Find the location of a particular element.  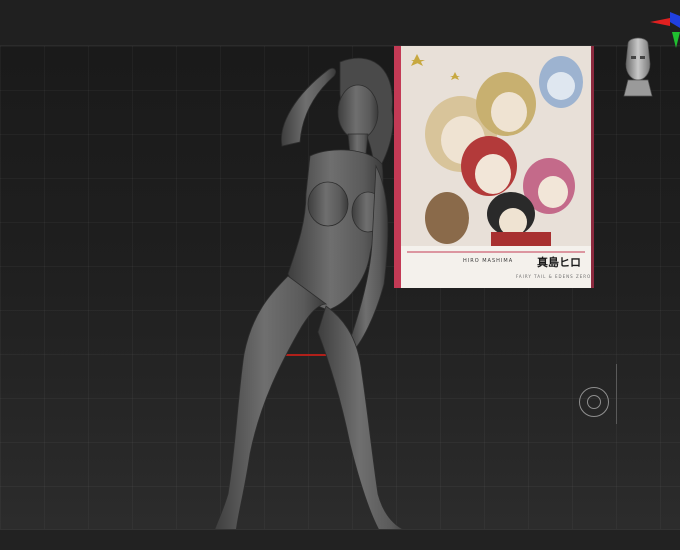

canvas-edge-marker is located at coordinates (616, 394).